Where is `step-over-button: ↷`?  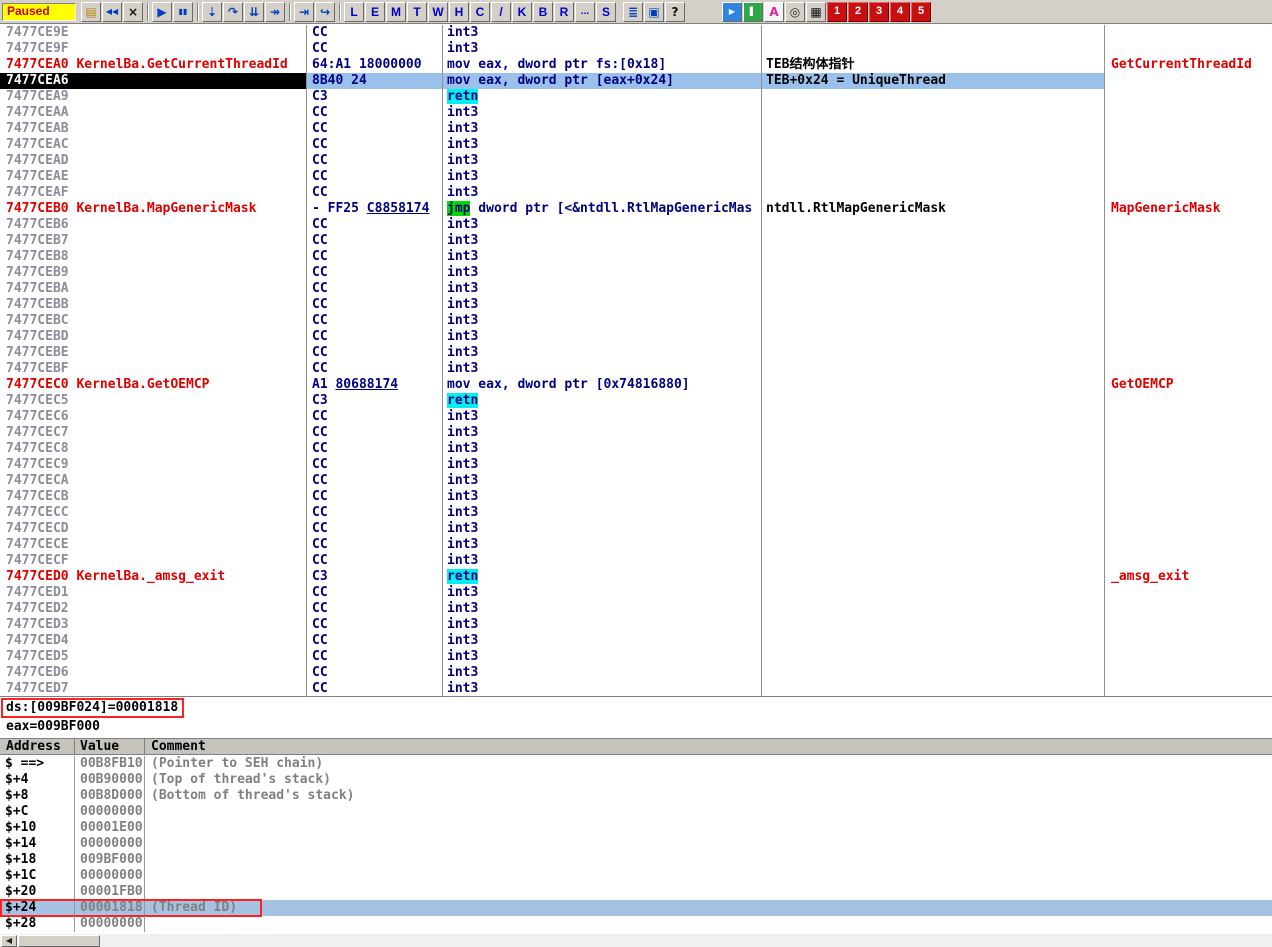
step-over-button: ↷ is located at coordinates (233, 11).